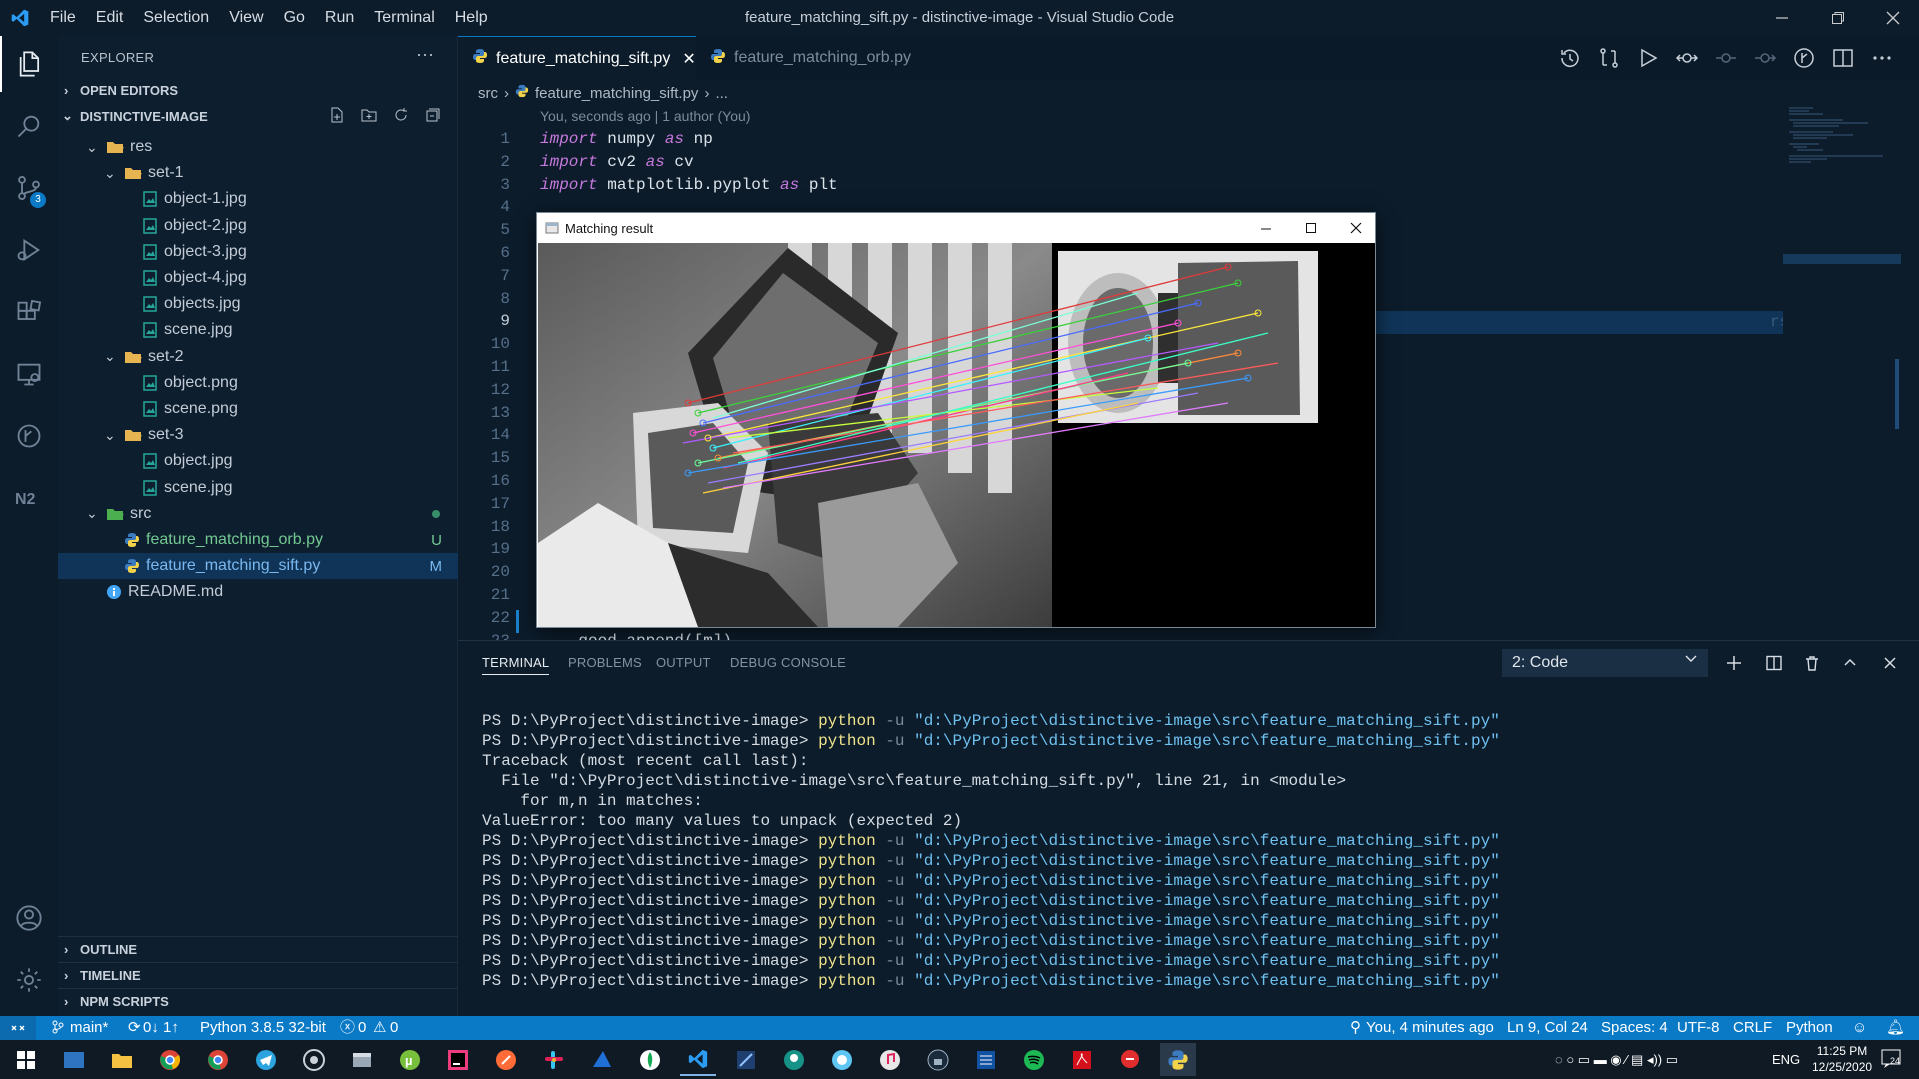  I want to click on file-explorer-icon, so click(122, 1059).